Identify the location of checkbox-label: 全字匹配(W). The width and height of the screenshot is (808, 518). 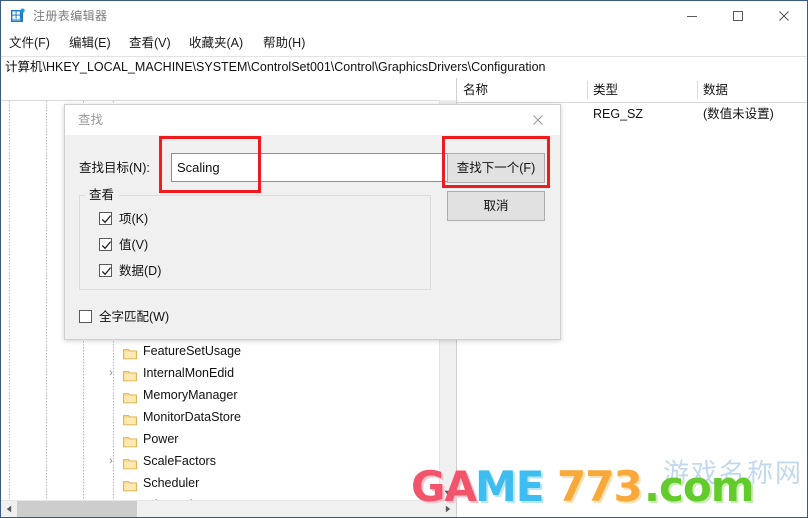
(134, 317).